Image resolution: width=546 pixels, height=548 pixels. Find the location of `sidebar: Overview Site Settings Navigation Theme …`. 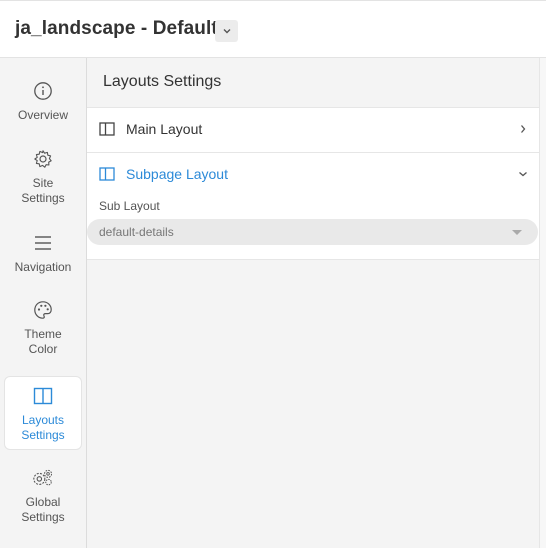

sidebar: Overview Site Settings Navigation Theme … is located at coordinates (43, 303).